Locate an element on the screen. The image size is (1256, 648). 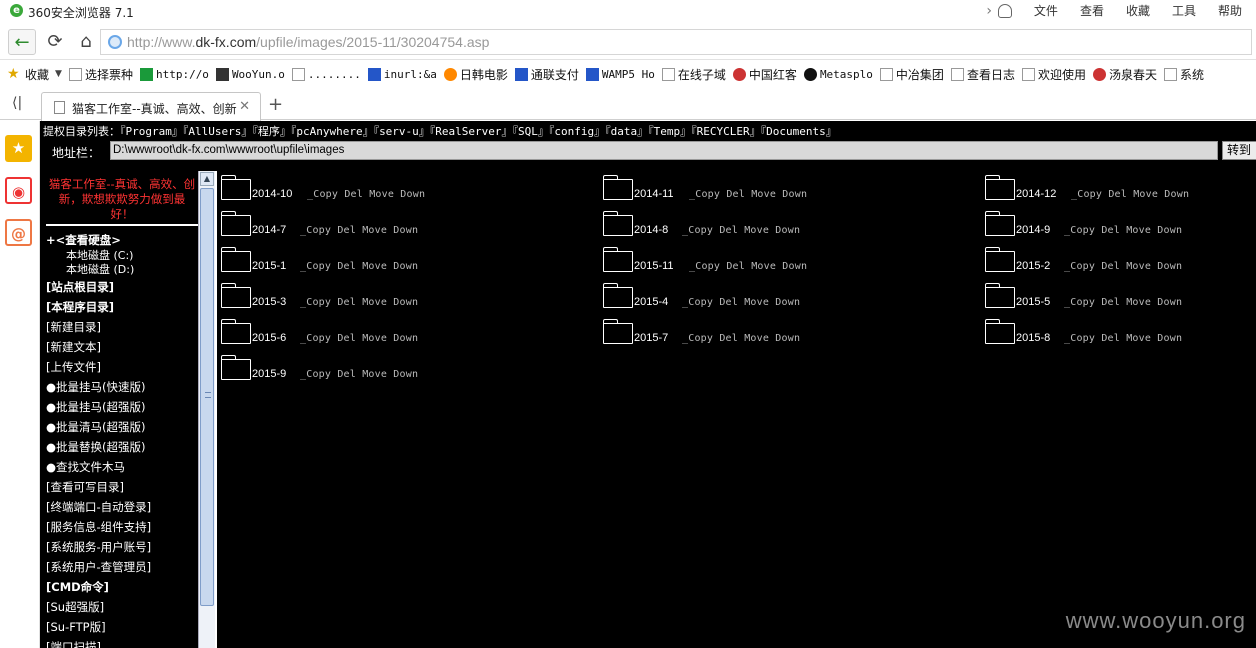
close-icon: ✕ is located at coordinates (244, 106).